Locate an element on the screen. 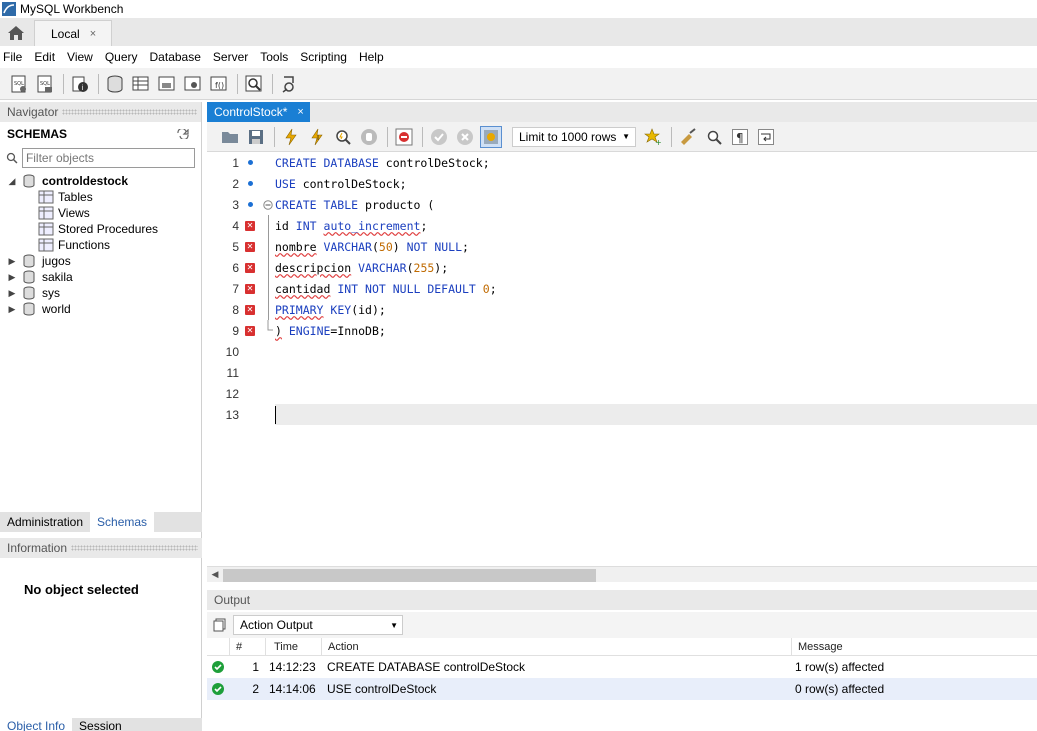  explain-button is located at coordinates (343, 137).